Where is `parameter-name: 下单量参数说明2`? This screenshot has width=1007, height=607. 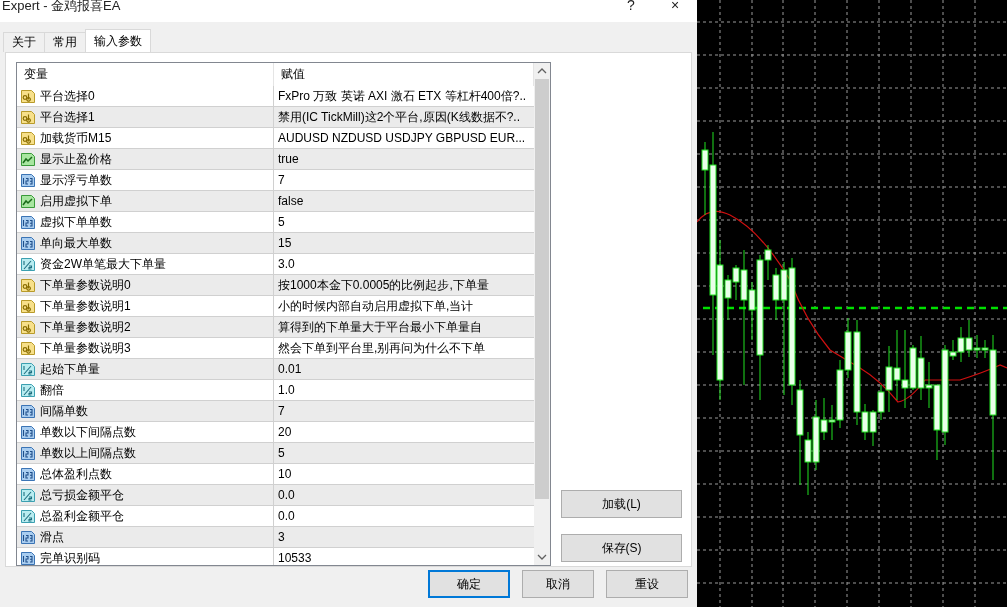
parameter-name: 下单量参数说明2 is located at coordinates (85, 327).